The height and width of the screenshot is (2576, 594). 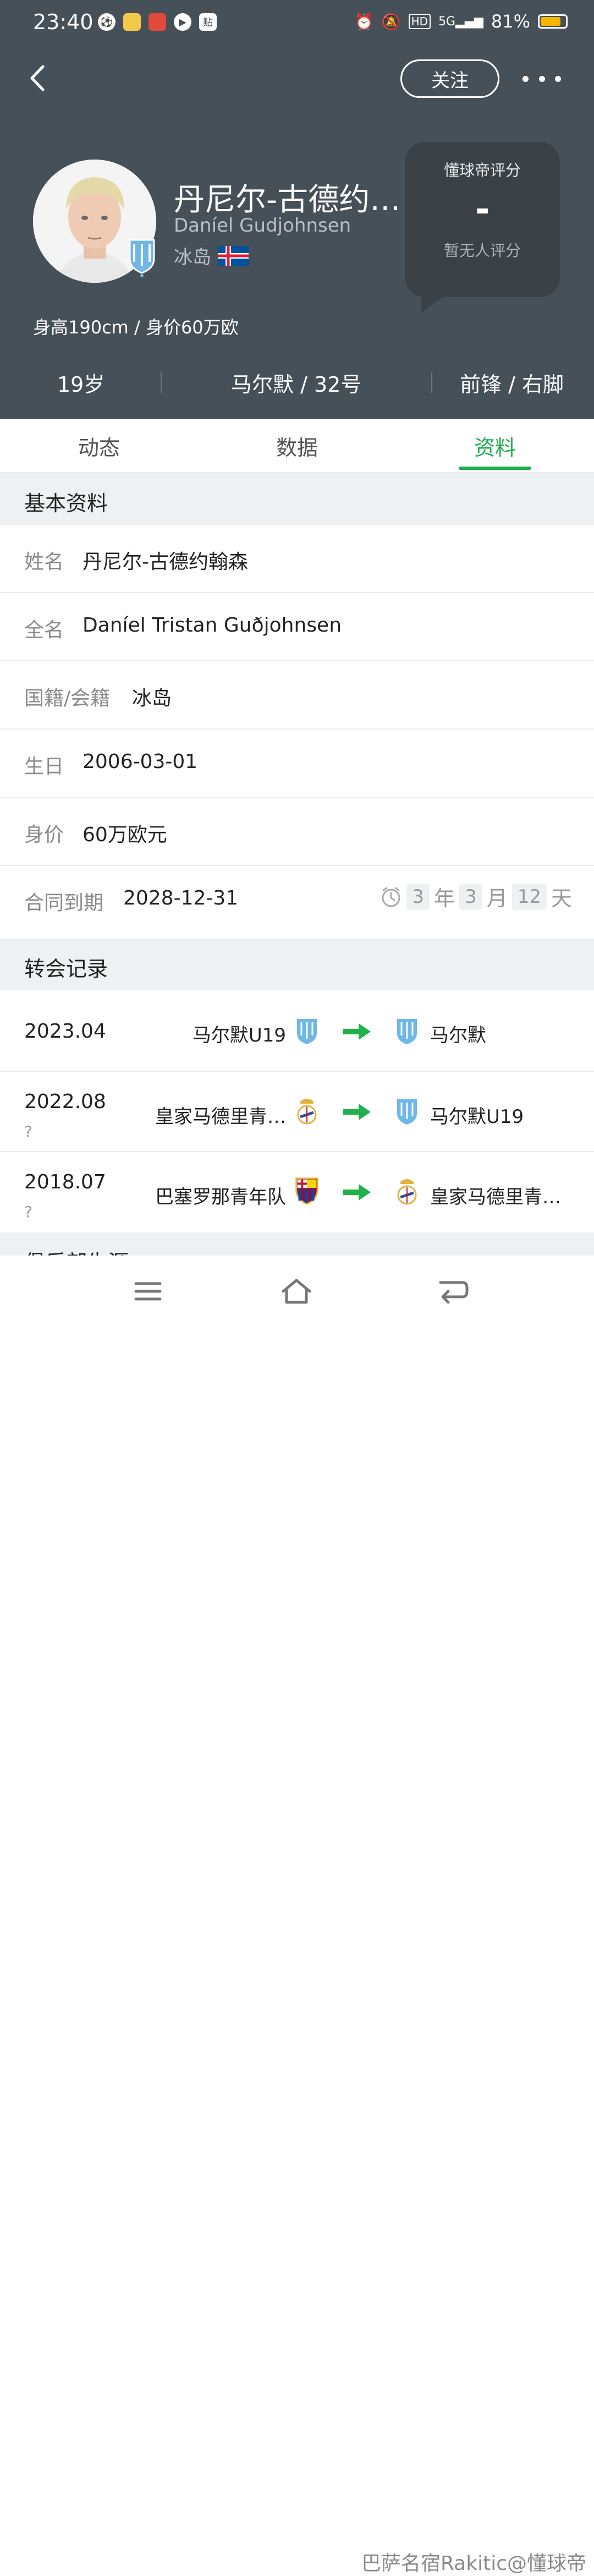 I want to click on home-icon, so click(x=297, y=1292).